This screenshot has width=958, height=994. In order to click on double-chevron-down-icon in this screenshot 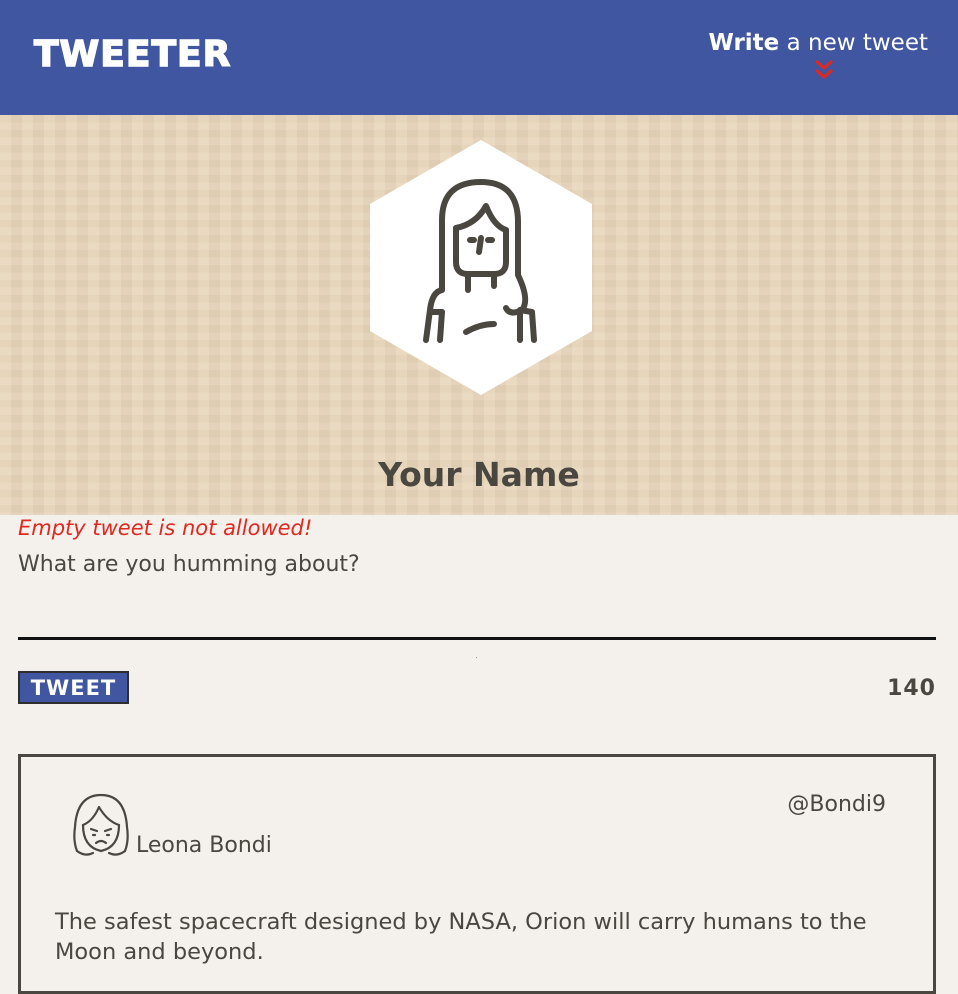, I will do `click(824, 70)`.